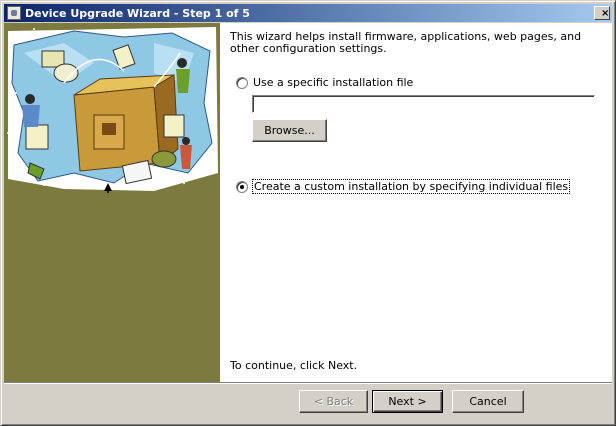 This screenshot has width=616, height=426. Describe the element at coordinates (14, 13) in the screenshot. I see `app-icon` at that location.